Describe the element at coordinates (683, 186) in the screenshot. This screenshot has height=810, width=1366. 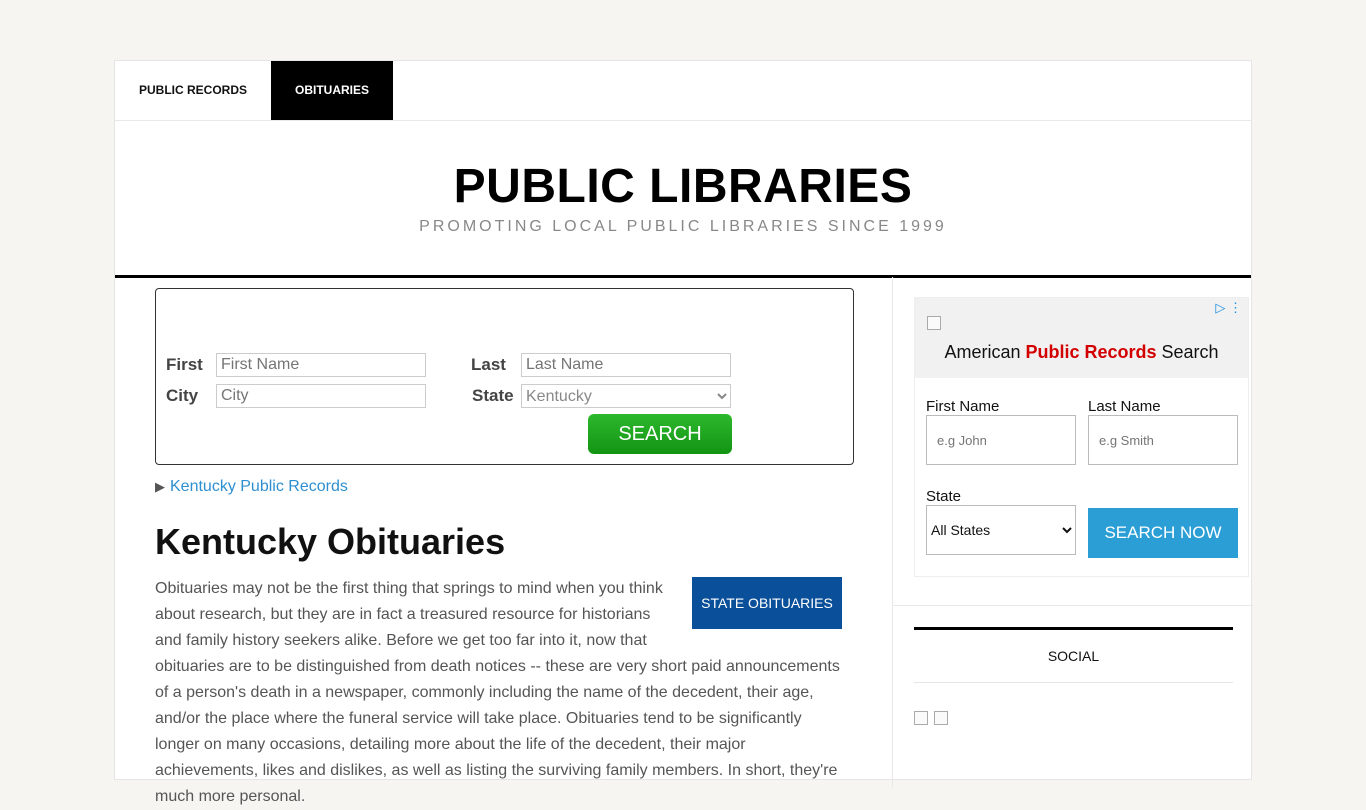
I see `site-title: PUBLIC LIBRARIES` at that location.